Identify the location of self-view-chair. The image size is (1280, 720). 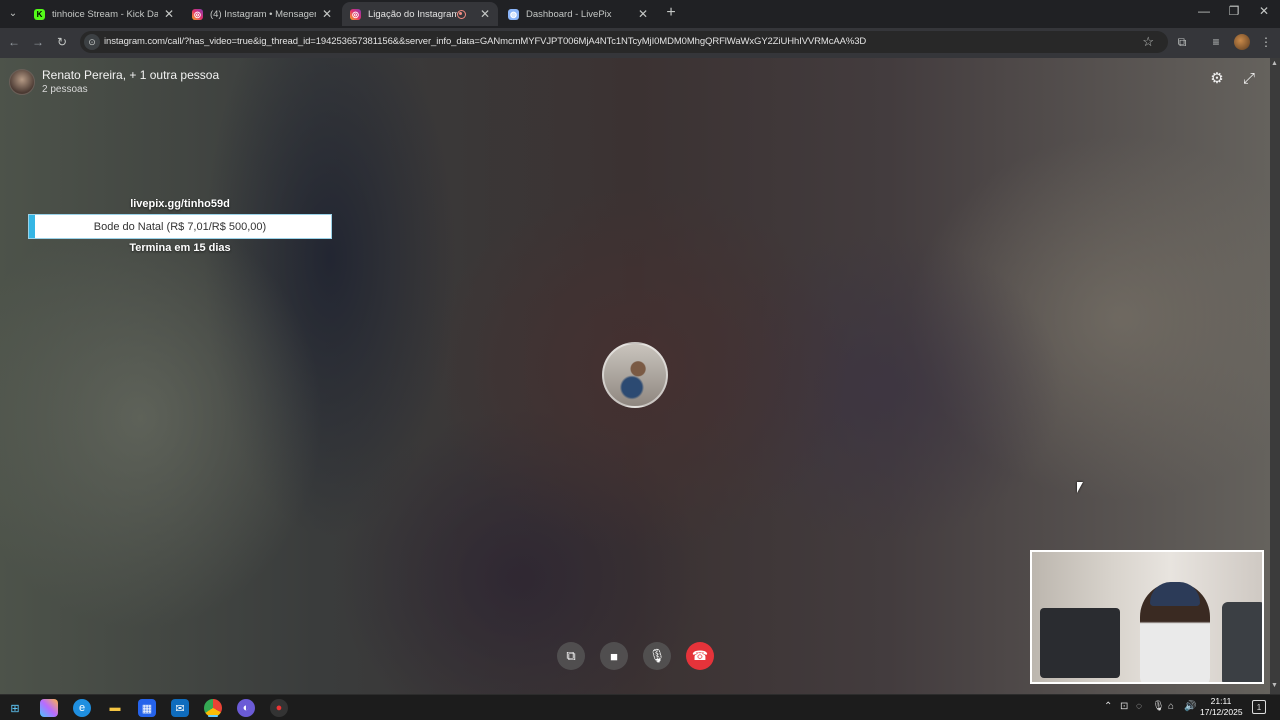
(1242, 642).